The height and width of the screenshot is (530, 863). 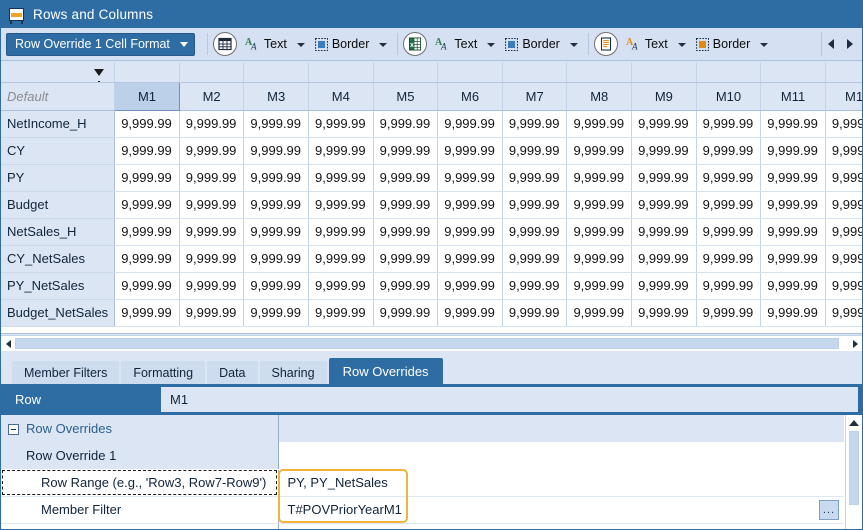 What do you see at coordinates (681, 45) in the screenshot?
I see `report-text-dropdown-icon` at bounding box center [681, 45].